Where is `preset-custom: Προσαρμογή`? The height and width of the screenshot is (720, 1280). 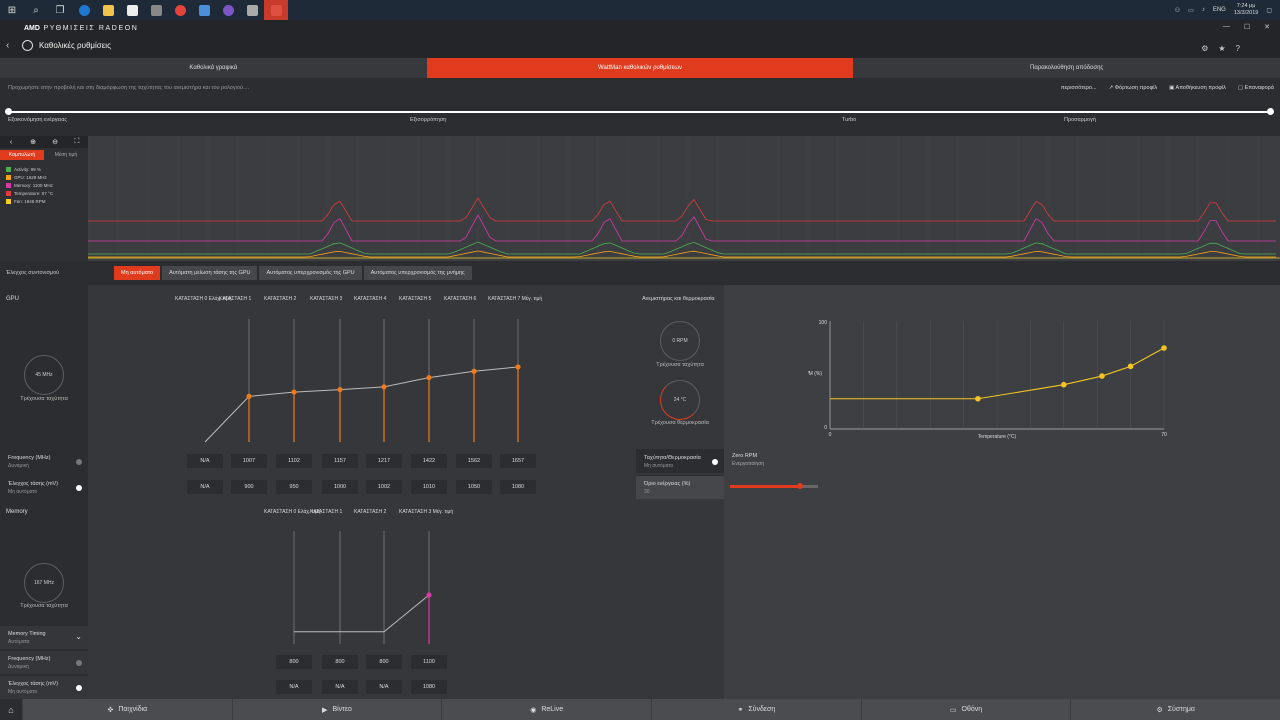 preset-custom: Προσαρμογή is located at coordinates (1080, 120).